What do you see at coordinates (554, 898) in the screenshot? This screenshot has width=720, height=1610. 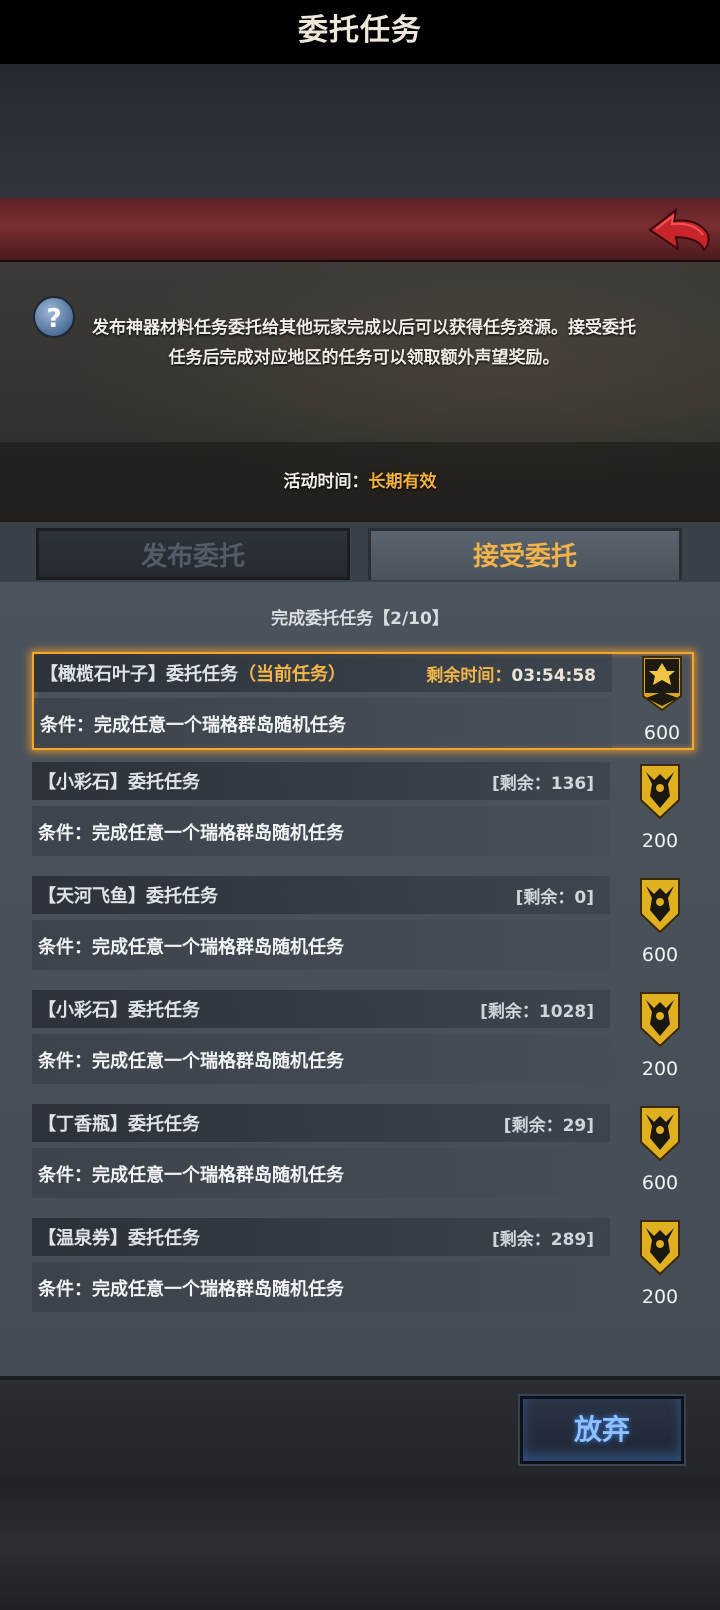 I see `task-remaining: [剩余：0]` at bounding box center [554, 898].